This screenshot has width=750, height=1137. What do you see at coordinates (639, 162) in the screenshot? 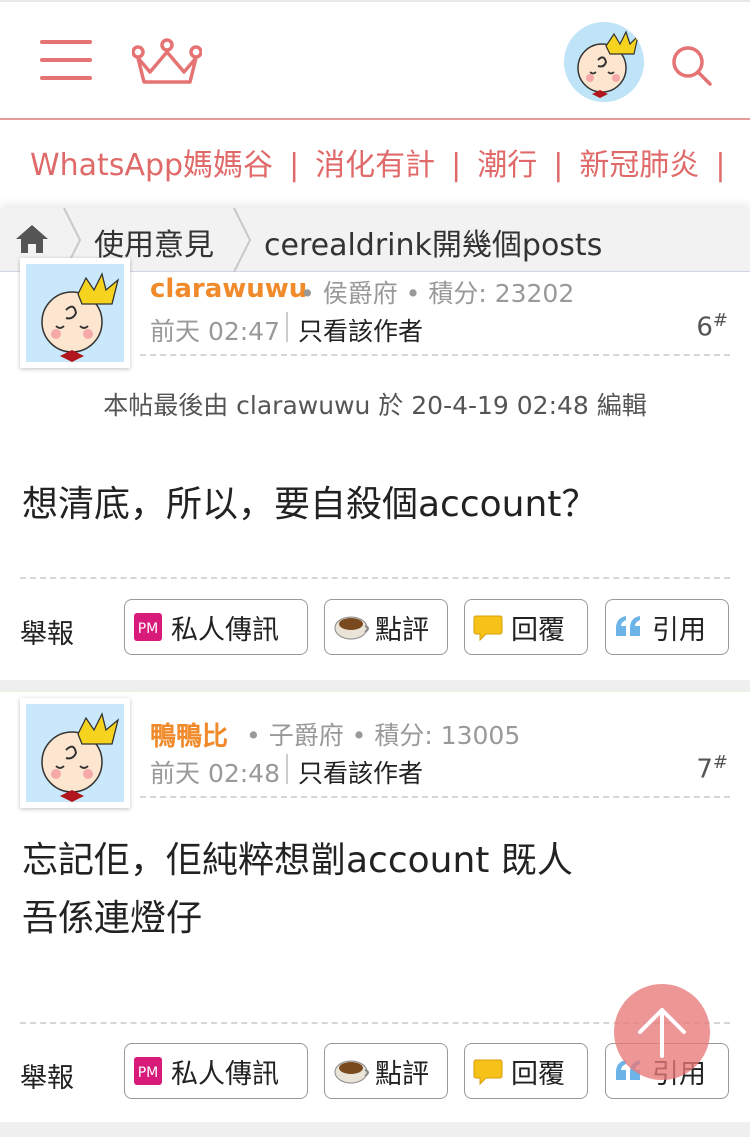
I see `tag-covid: 新冠肺炎` at bounding box center [639, 162].